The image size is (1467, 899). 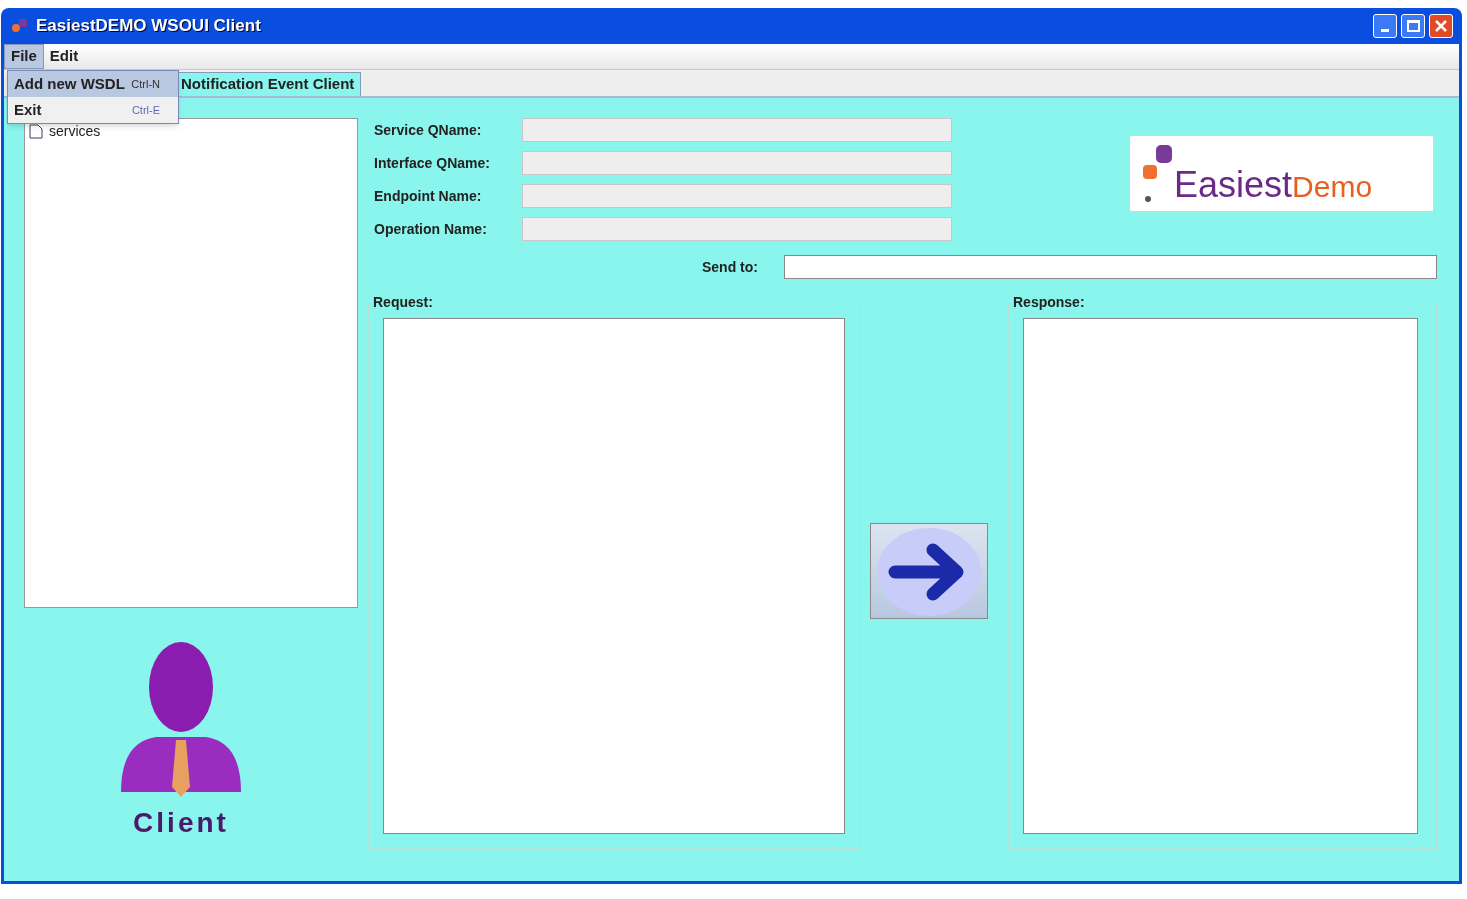 I want to click on menu-item: Exit Ctrl-E, so click(x=93, y=110).